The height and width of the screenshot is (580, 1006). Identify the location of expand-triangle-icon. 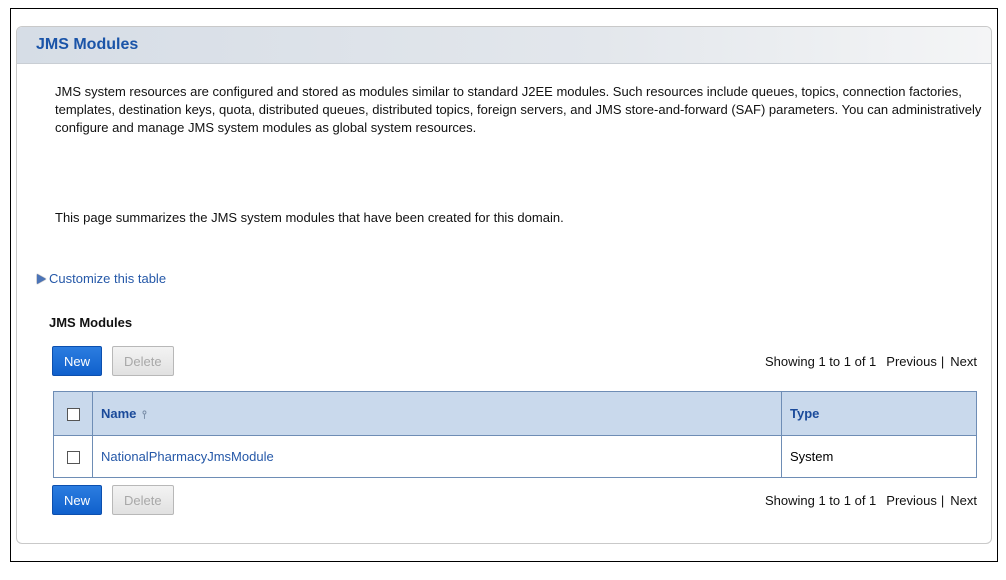
(41, 278).